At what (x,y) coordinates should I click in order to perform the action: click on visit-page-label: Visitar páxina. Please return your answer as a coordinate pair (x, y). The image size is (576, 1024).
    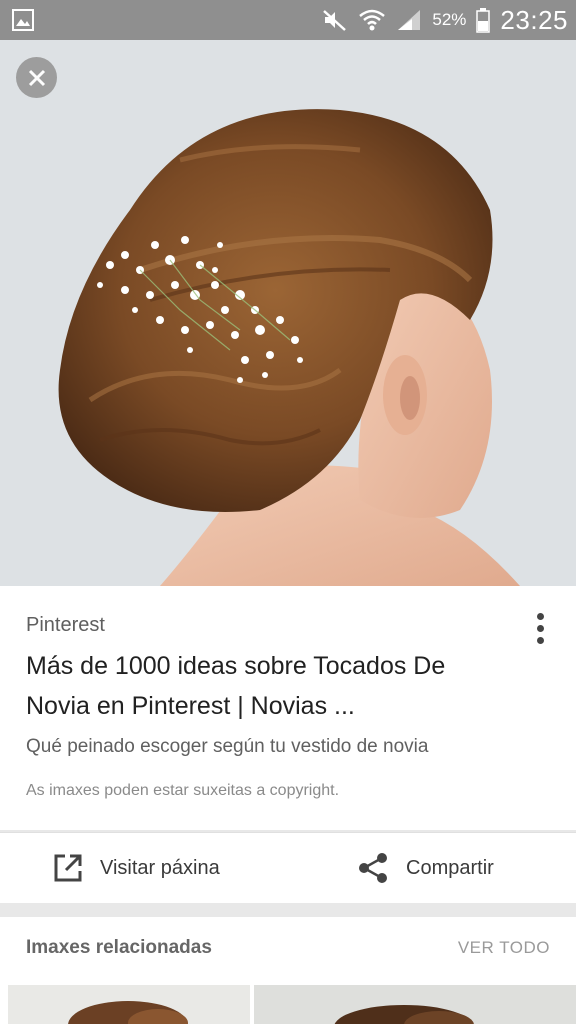
    Looking at the image, I should click on (160, 867).